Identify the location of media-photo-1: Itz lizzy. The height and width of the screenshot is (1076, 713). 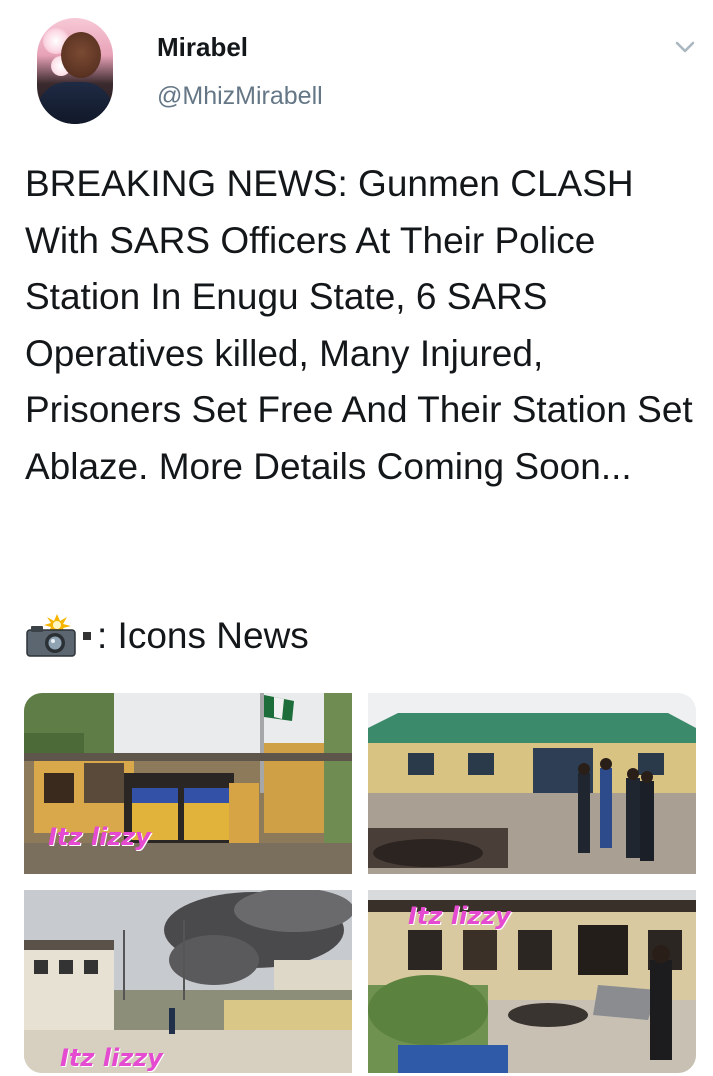
(188, 783).